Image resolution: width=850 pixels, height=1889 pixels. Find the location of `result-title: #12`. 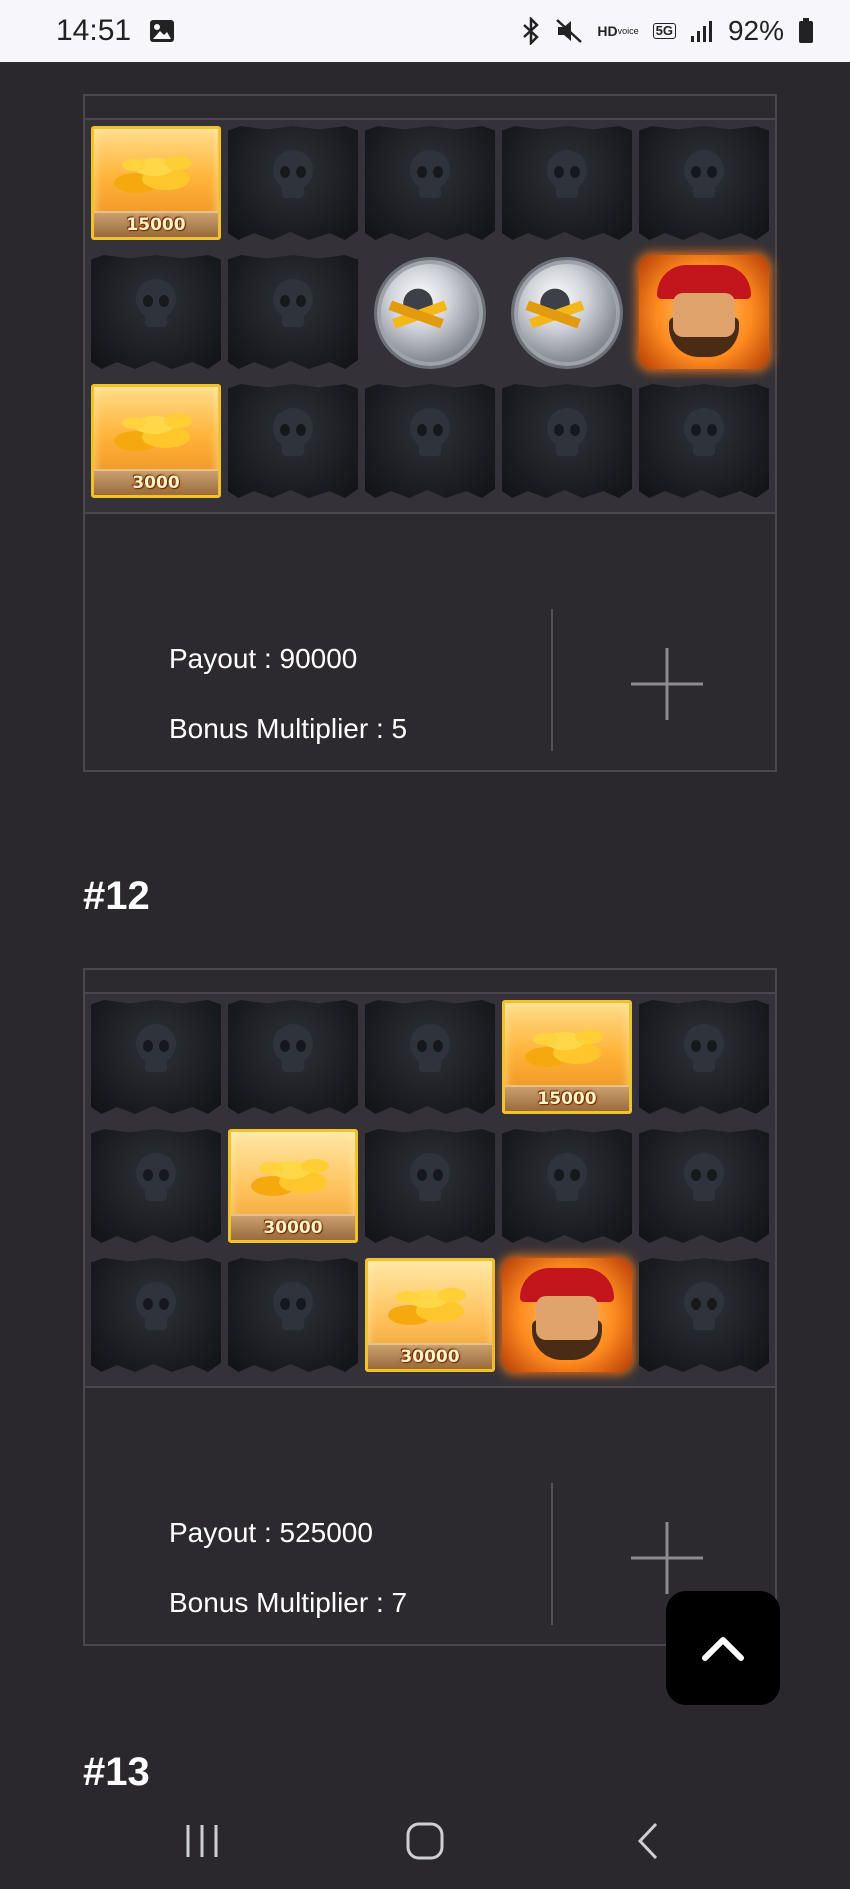

result-title: #12 is located at coordinates (116, 896).